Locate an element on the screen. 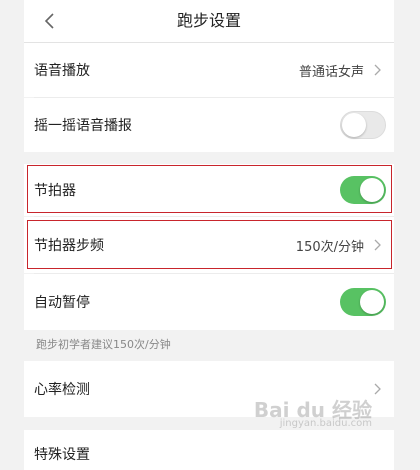  voice-broadcast-label: 语音播放 is located at coordinates (62, 71).